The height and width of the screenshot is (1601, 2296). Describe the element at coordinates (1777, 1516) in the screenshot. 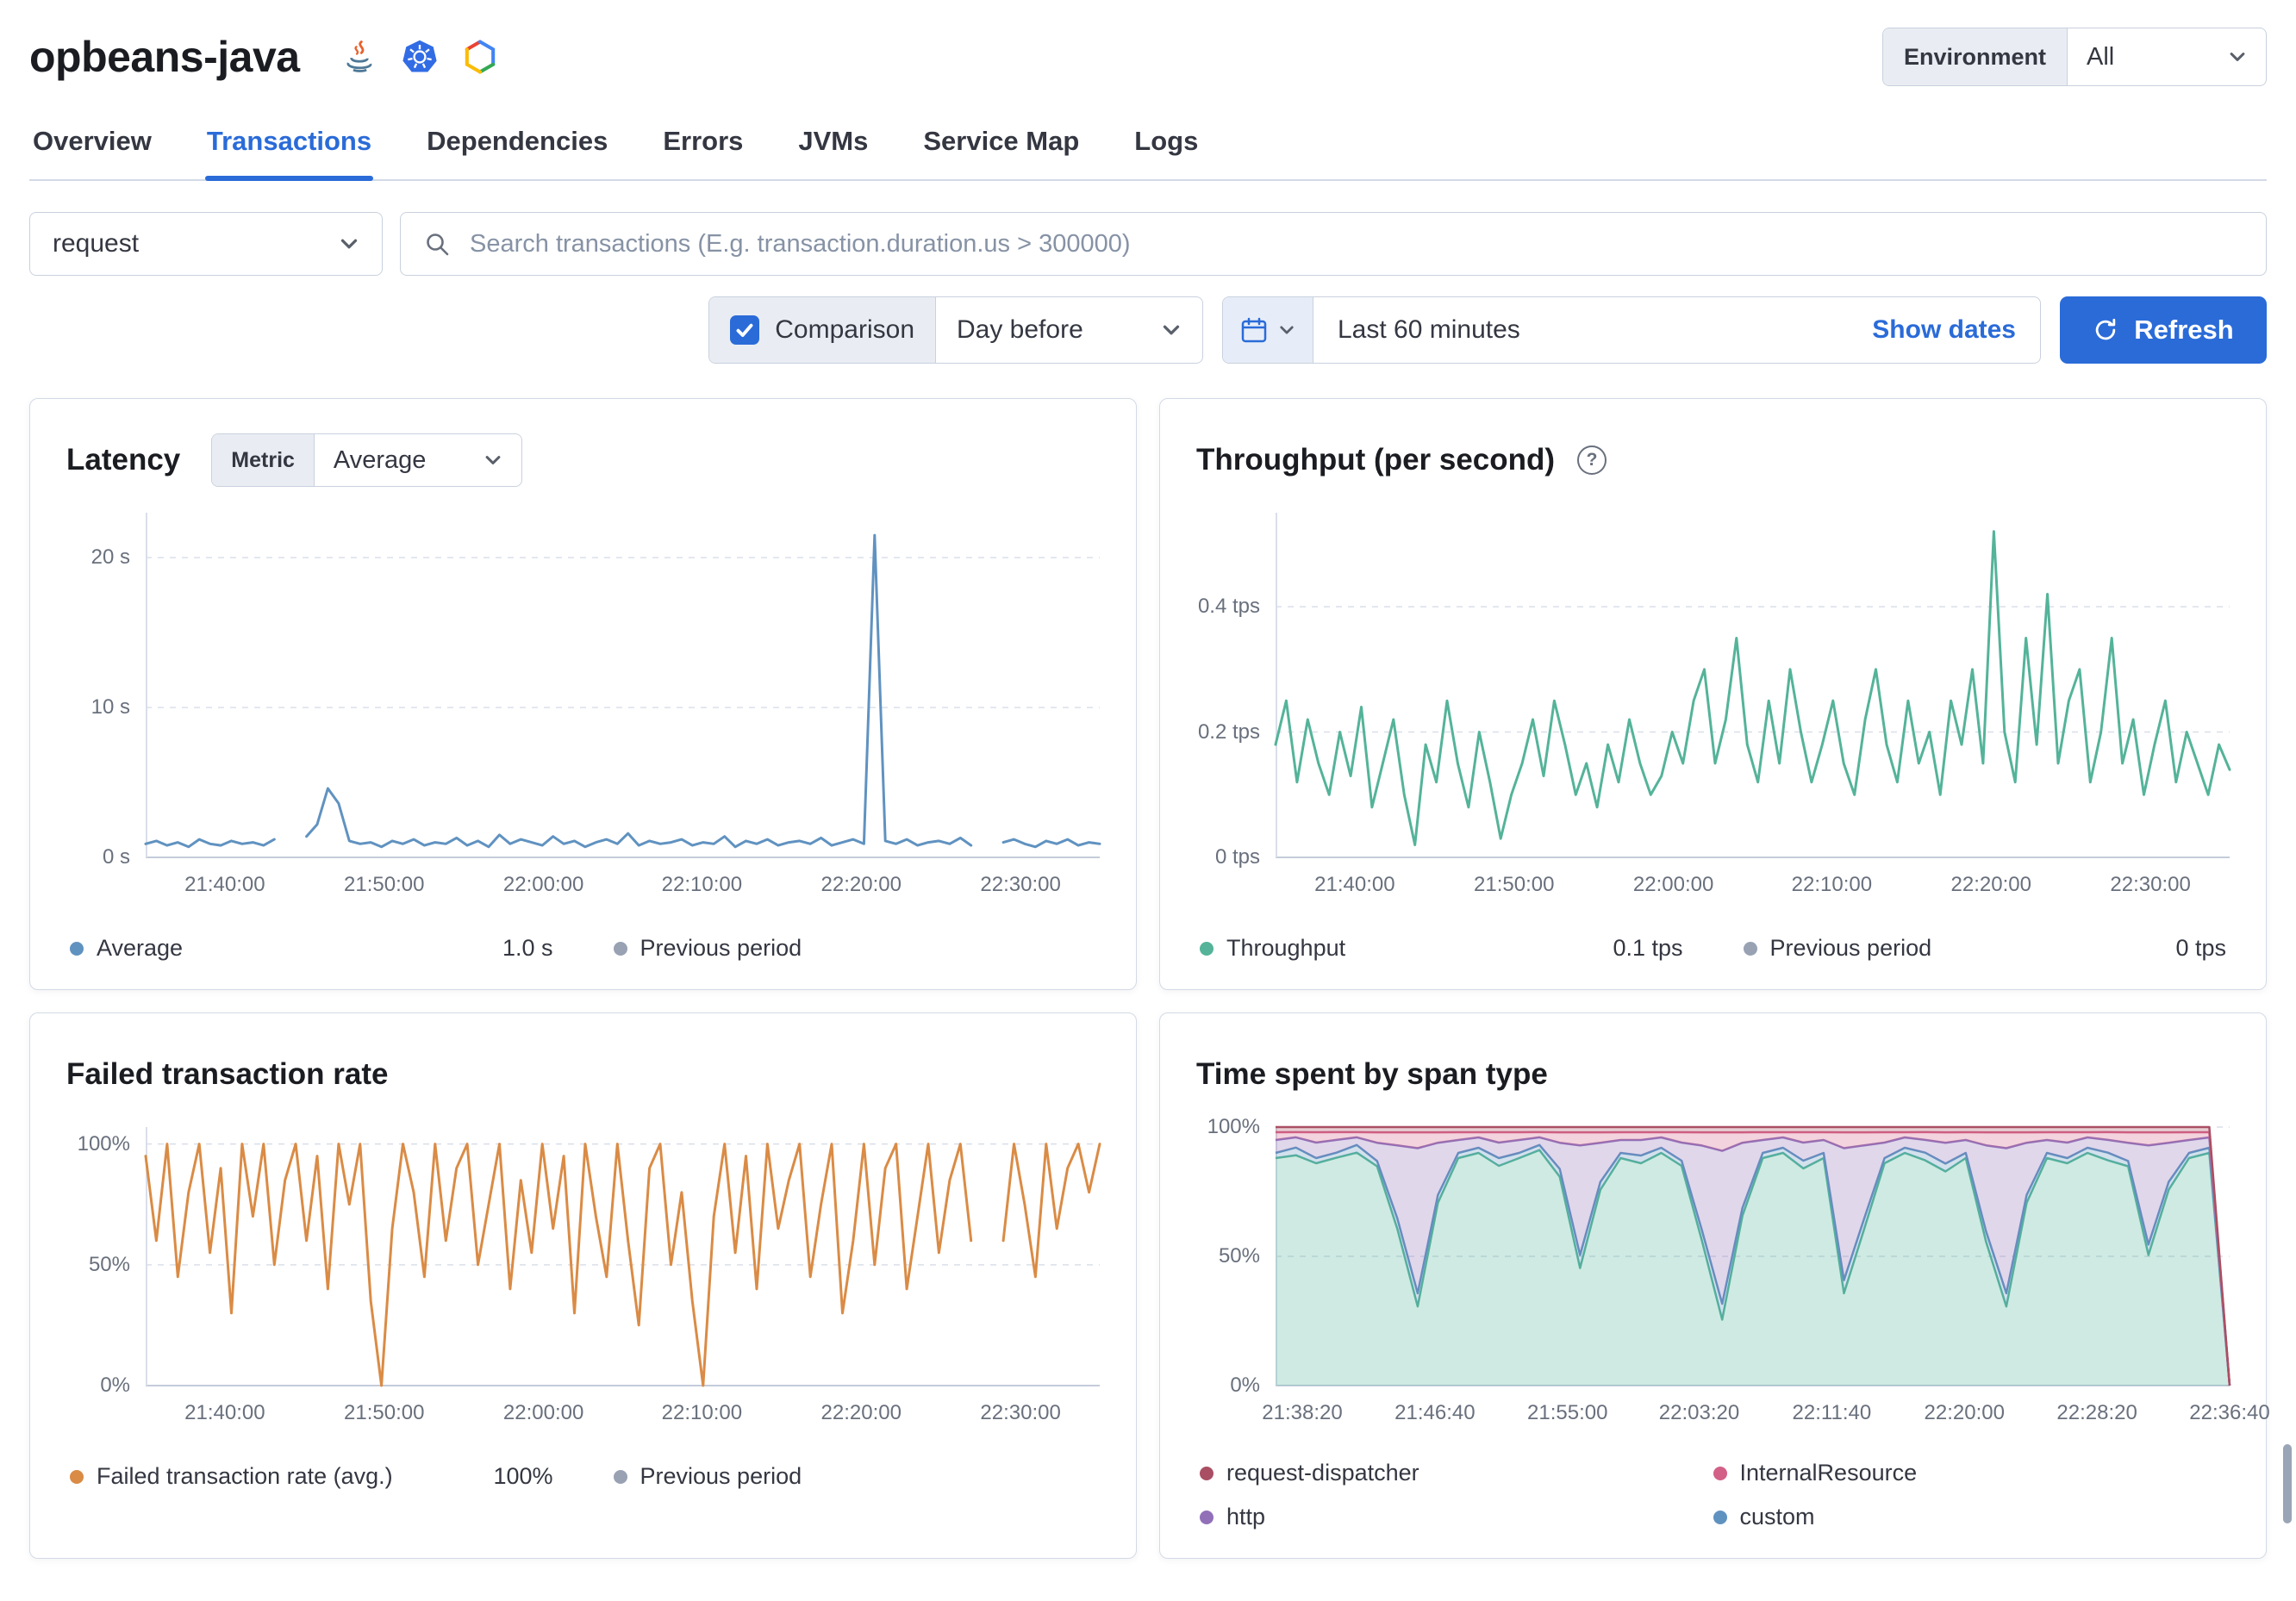

I see `legend-label: custom` at that location.